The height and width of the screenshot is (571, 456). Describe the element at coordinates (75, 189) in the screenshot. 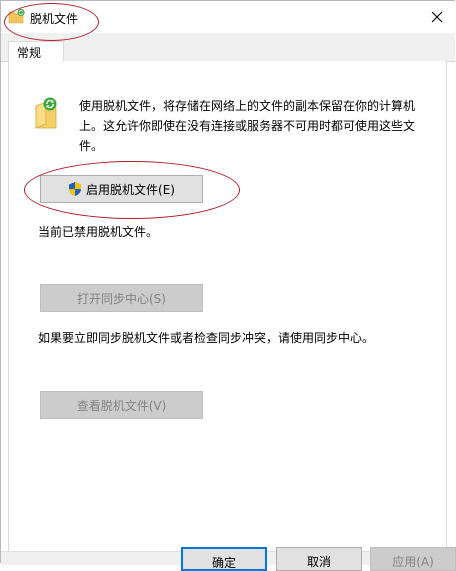

I see `uac-shield-icon` at that location.